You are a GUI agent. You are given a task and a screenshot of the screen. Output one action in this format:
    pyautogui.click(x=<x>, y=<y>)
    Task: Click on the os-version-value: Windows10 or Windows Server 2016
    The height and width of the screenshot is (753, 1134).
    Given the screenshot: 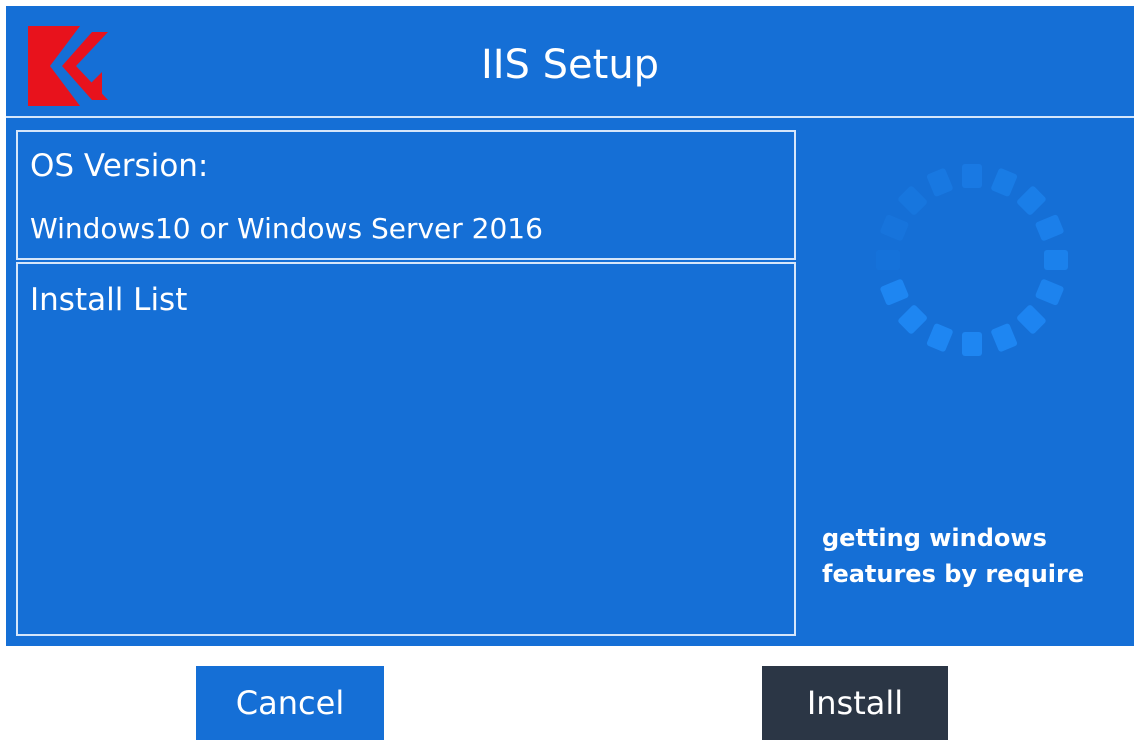 What is the action you would take?
    pyautogui.click(x=286, y=228)
    